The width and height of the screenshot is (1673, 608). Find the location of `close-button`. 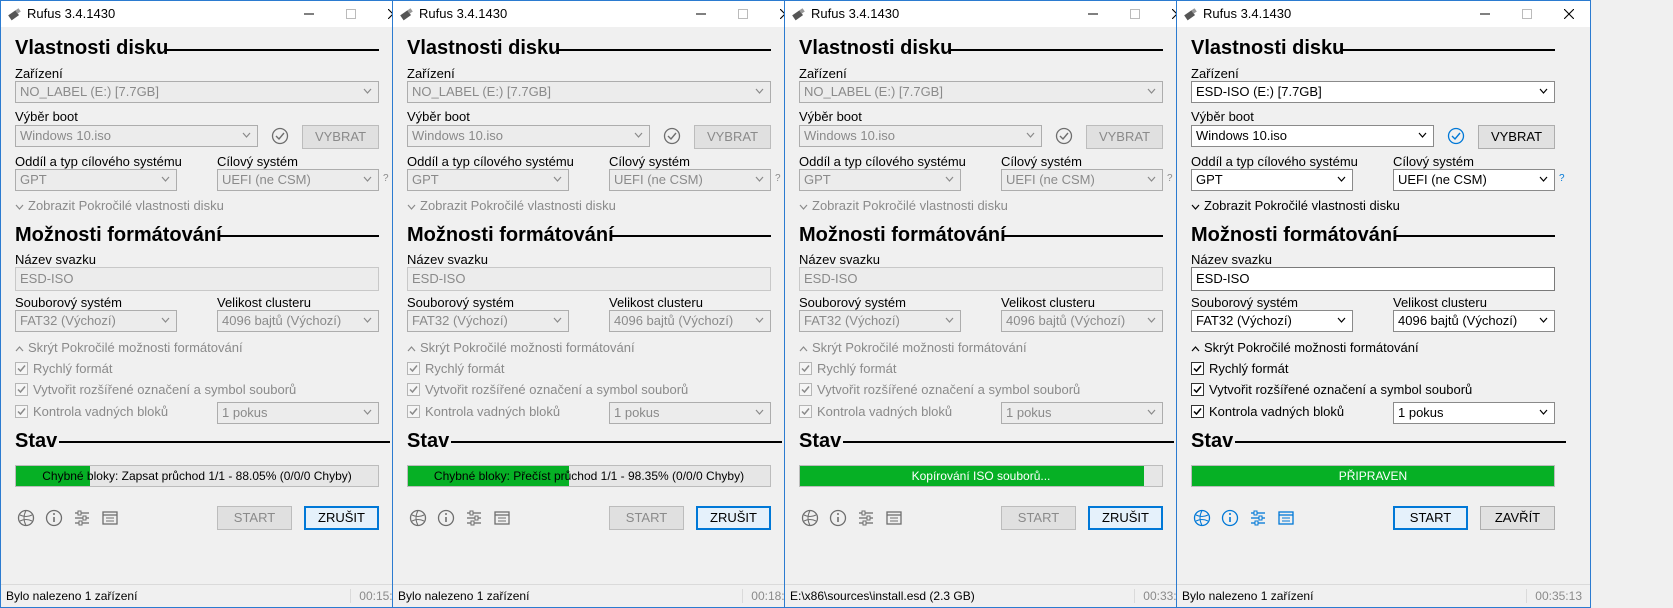

close-button is located at coordinates (1569, 14).